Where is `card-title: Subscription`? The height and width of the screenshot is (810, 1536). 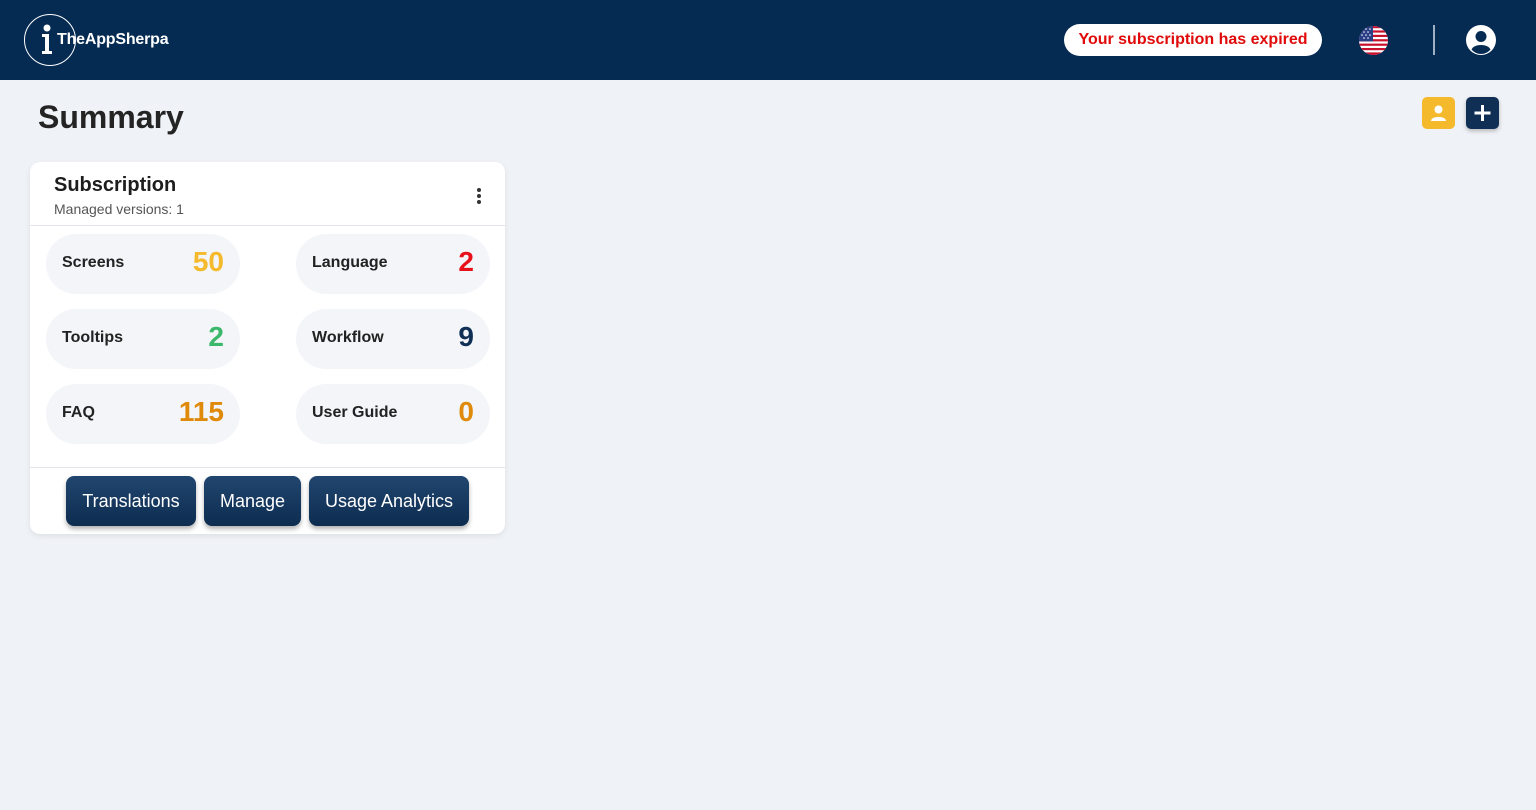
card-title: Subscription is located at coordinates (115, 185).